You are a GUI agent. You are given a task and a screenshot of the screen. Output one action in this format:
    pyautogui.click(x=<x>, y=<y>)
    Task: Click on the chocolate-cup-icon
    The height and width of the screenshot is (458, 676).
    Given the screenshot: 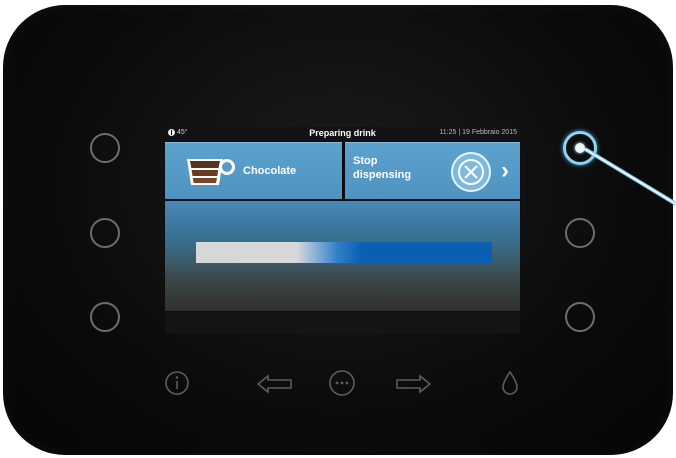 What is the action you would take?
    pyautogui.click(x=211, y=172)
    